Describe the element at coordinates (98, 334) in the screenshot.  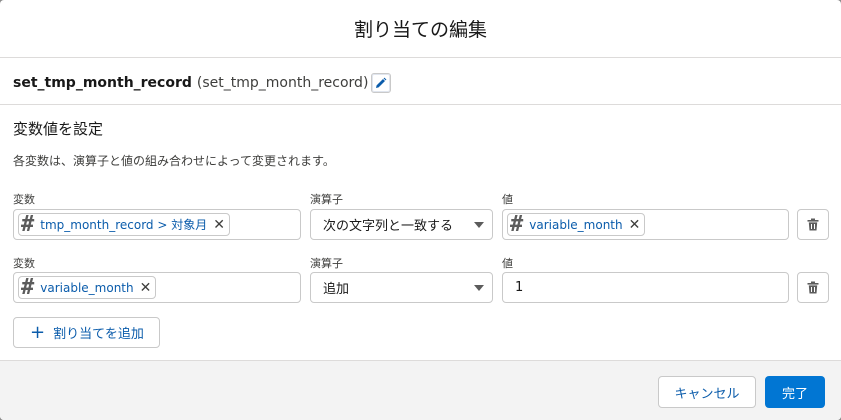
I see `add-assignment-label: 割り当てを追加` at that location.